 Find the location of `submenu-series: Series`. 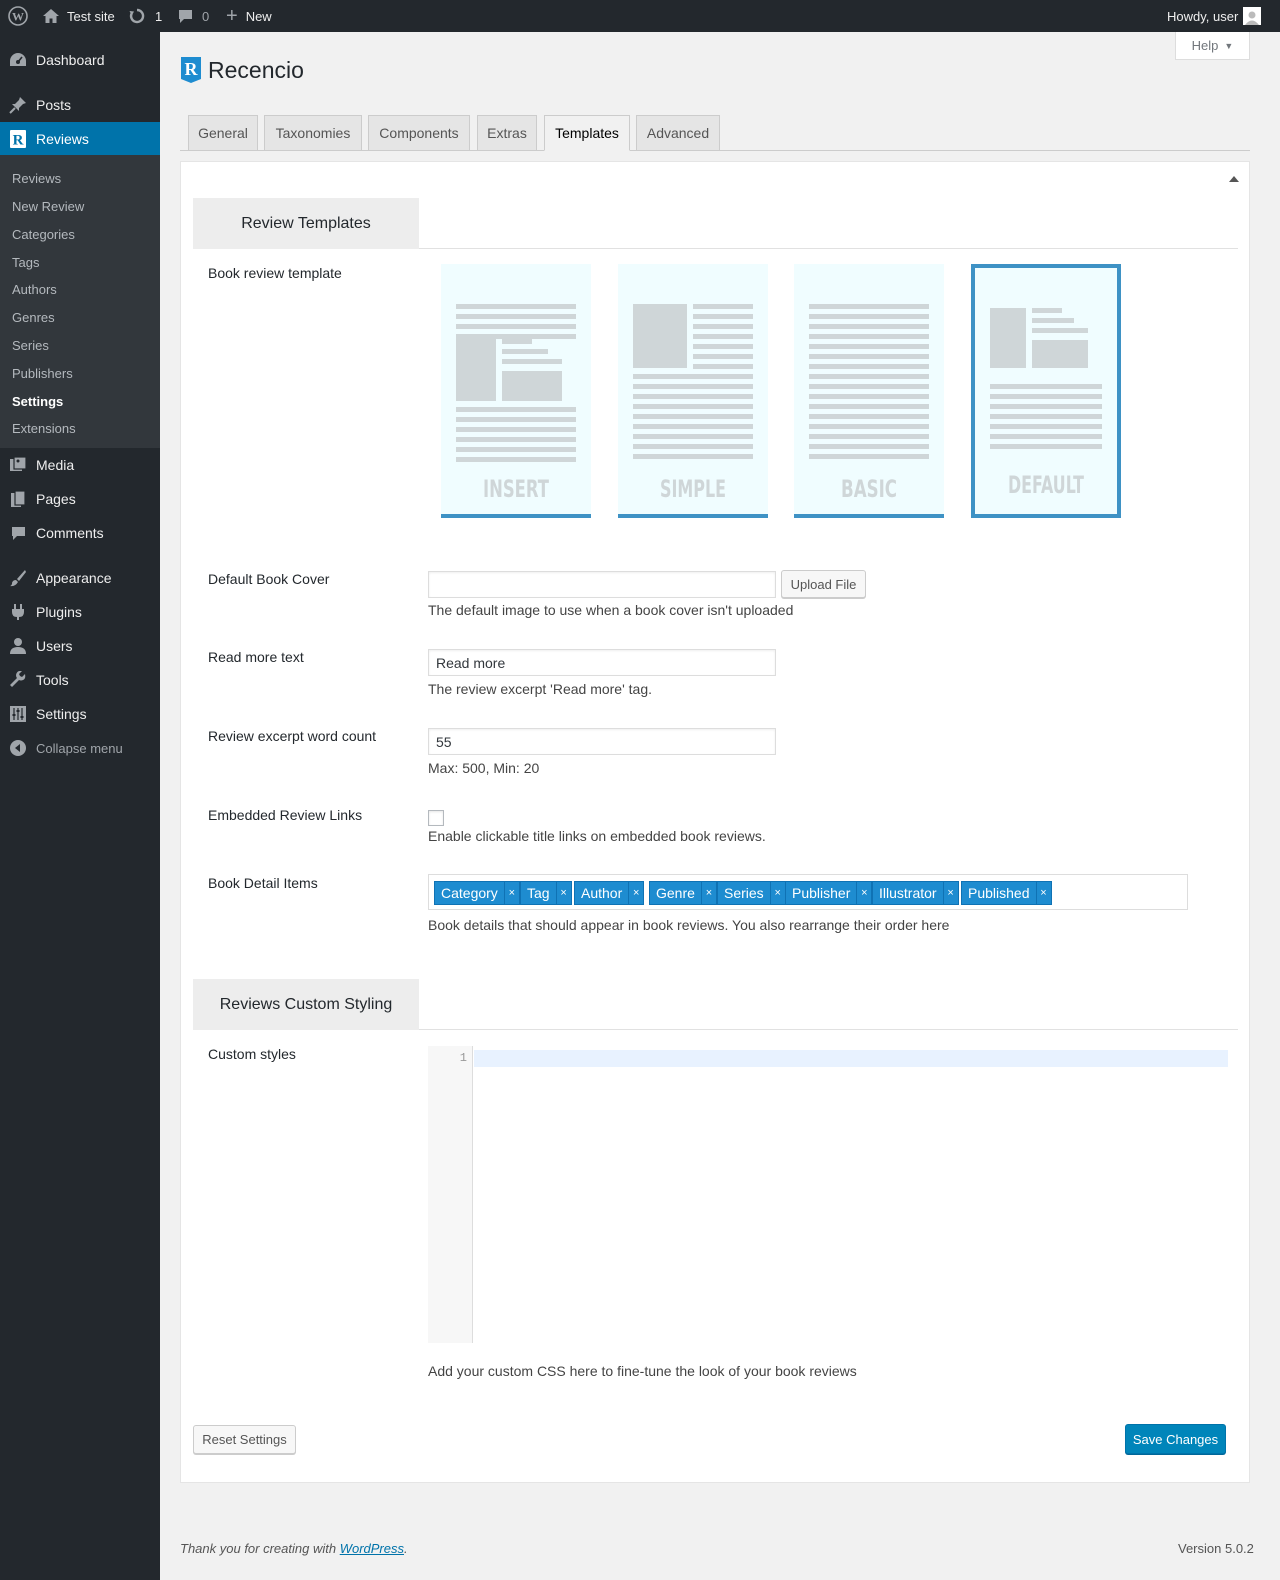

submenu-series: Series is located at coordinates (30, 345).